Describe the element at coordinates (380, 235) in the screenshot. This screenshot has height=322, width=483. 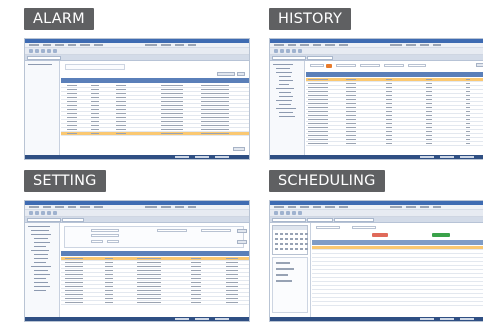
I see `schedule-off-indicator` at that location.